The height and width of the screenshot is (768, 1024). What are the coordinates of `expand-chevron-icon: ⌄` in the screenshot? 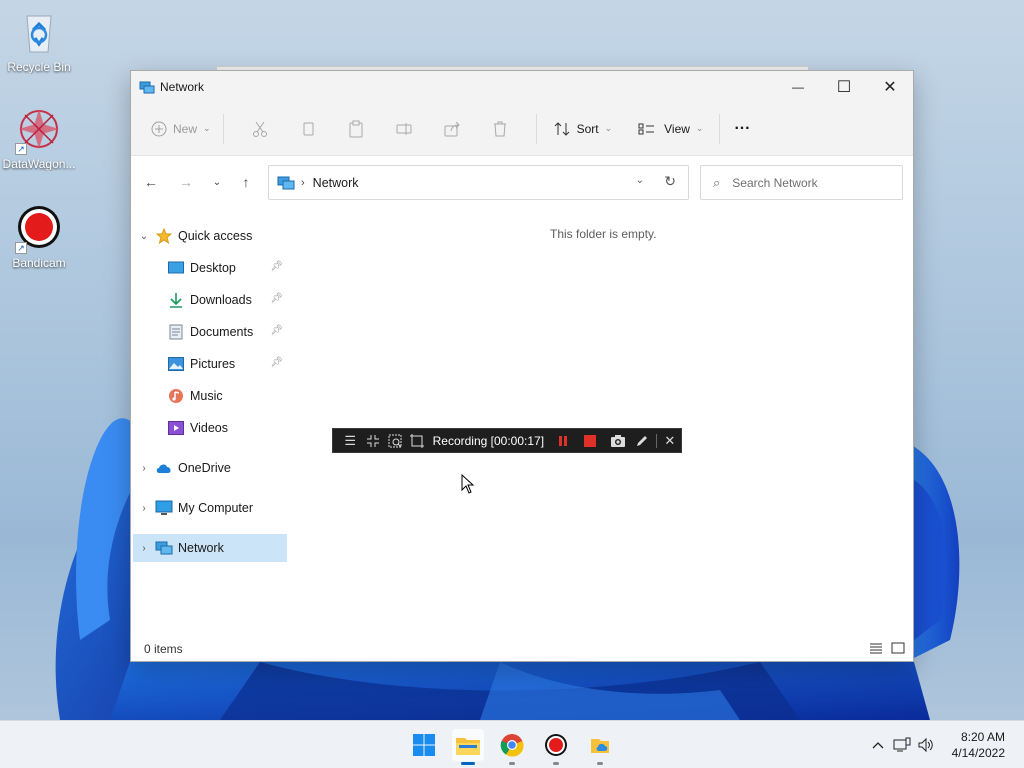 It's located at (144, 236).